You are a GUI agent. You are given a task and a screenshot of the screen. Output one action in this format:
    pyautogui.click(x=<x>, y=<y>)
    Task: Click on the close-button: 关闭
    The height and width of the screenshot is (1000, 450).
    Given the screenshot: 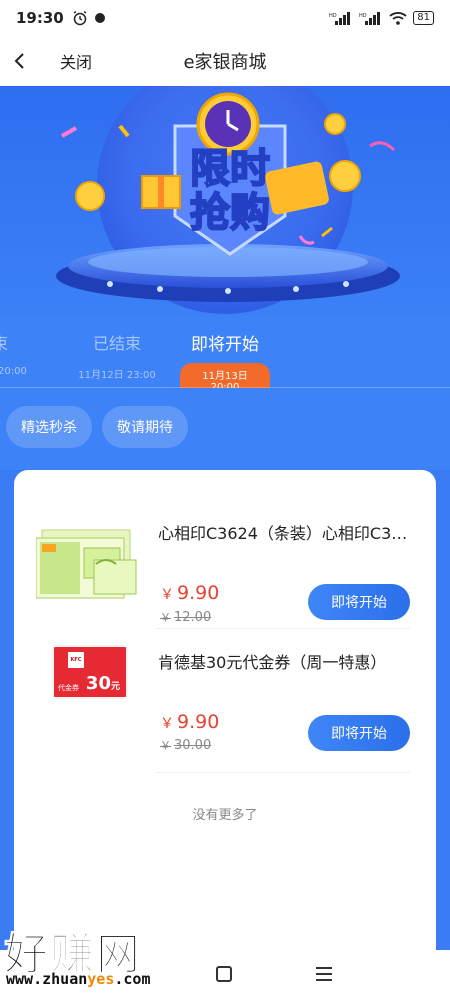 What is the action you would take?
    pyautogui.click(x=76, y=61)
    